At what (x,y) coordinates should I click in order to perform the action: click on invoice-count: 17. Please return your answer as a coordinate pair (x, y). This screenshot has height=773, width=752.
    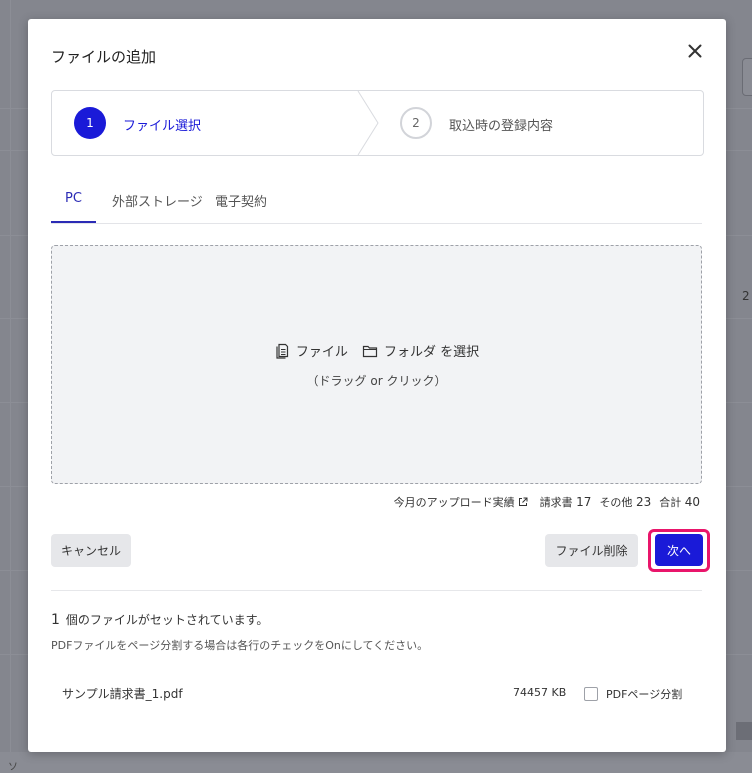
    Looking at the image, I should click on (584, 502).